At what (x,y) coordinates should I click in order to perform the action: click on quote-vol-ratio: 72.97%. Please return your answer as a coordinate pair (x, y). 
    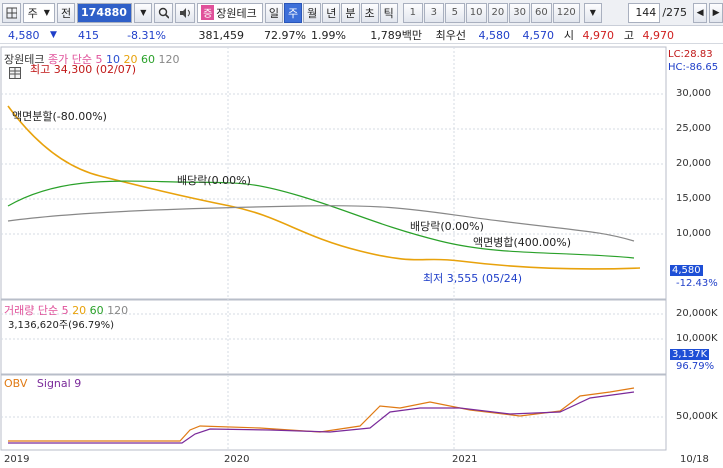
    Looking at the image, I should click on (285, 35).